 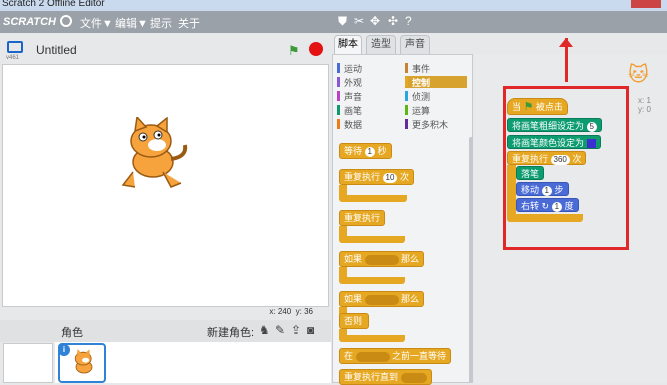 What do you see at coordinates (566, 42) in the screenshot?
I see `annotation-arrowhead` at bounding box center [566, 42].